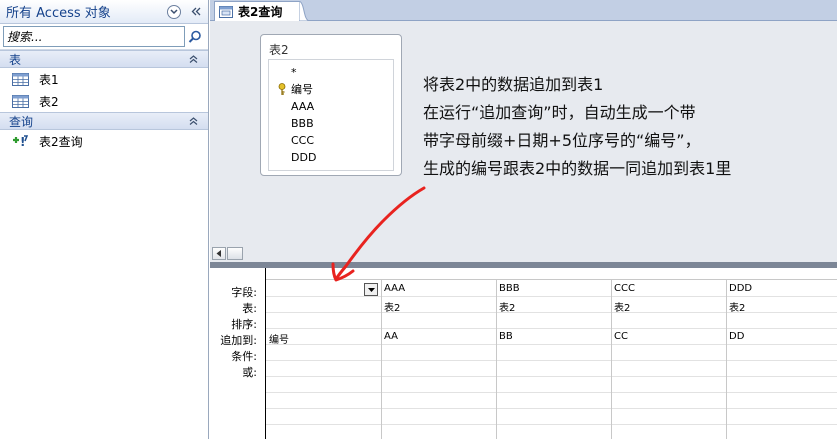 The width and height of the screenshot is (837, 439). Describe the element at coordinates (104, 121) in the screenshot. I see `group-header-queries: 查询` at that location.